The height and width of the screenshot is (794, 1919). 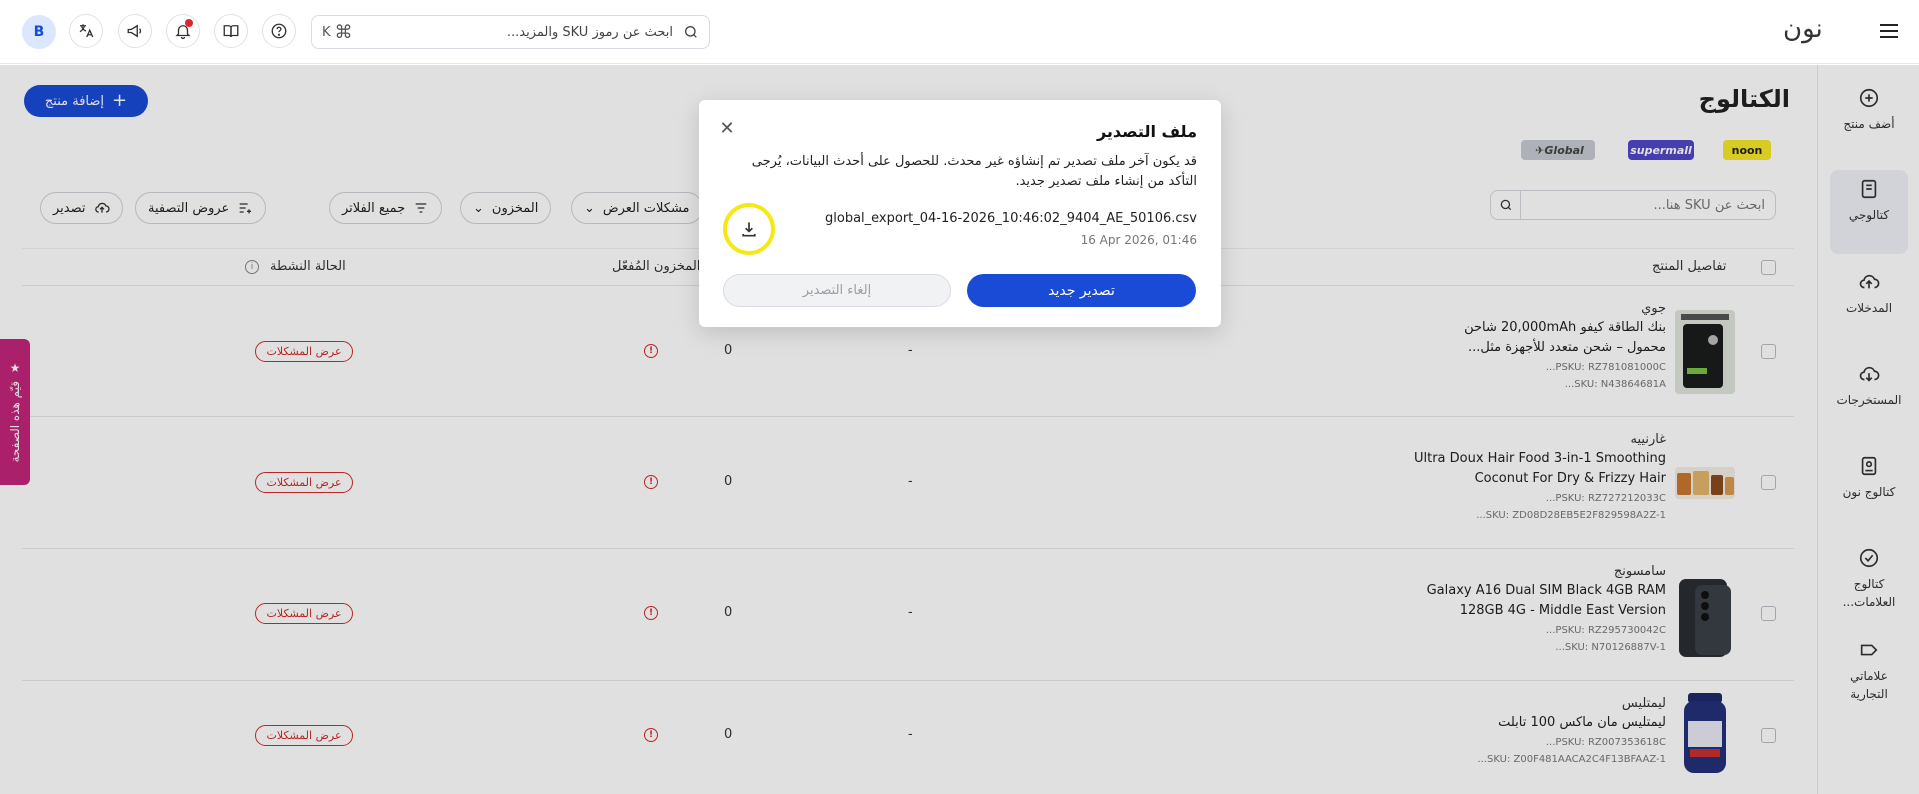 I want to click on top-bar: B K ⌘ ابحث عن رموز SKU والمزيد... نون, so click(x=959, y=32).